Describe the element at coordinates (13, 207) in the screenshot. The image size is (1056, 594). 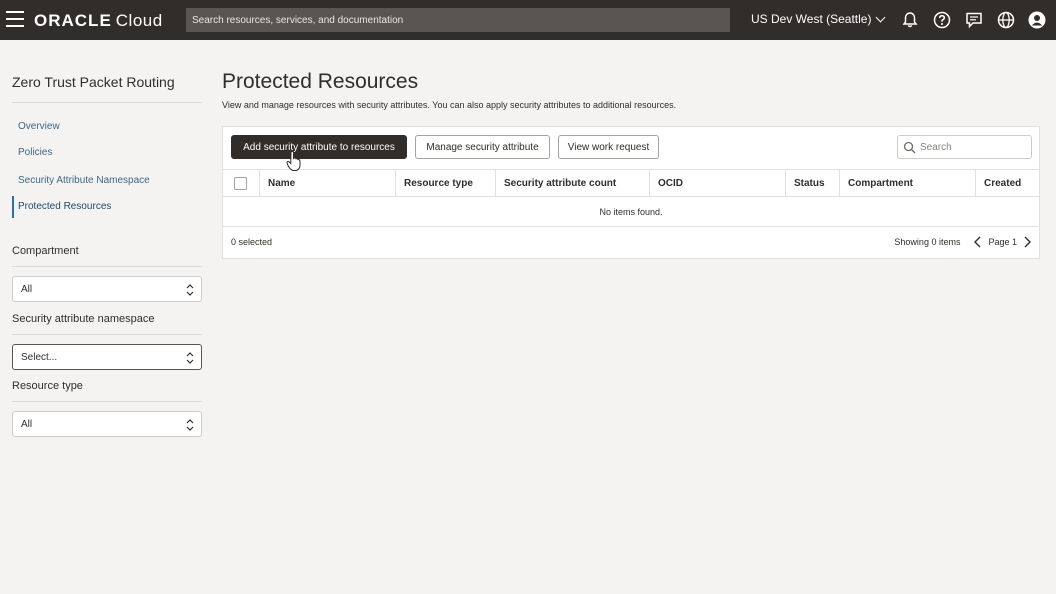
I see `active-indicator` at that location.